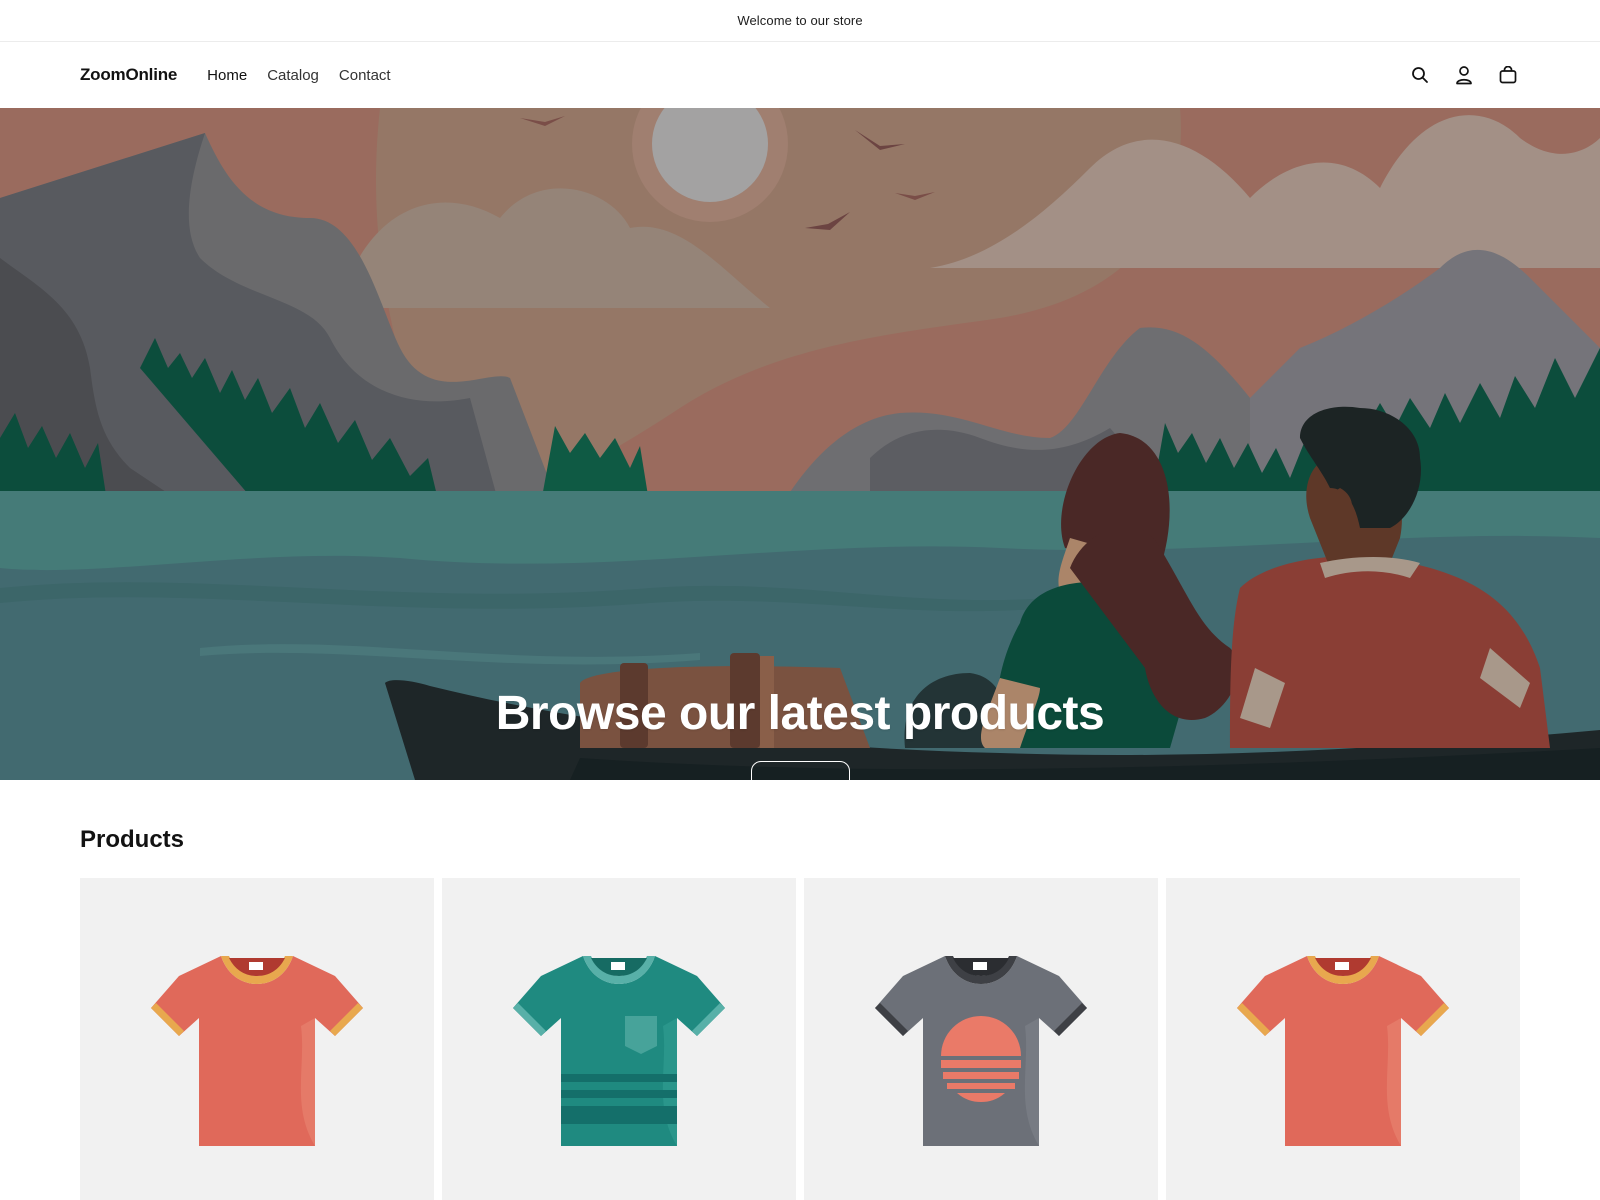 The image size is (1600, 1200). I want to click on shop-all-button: Shop all, so click(800, 770).